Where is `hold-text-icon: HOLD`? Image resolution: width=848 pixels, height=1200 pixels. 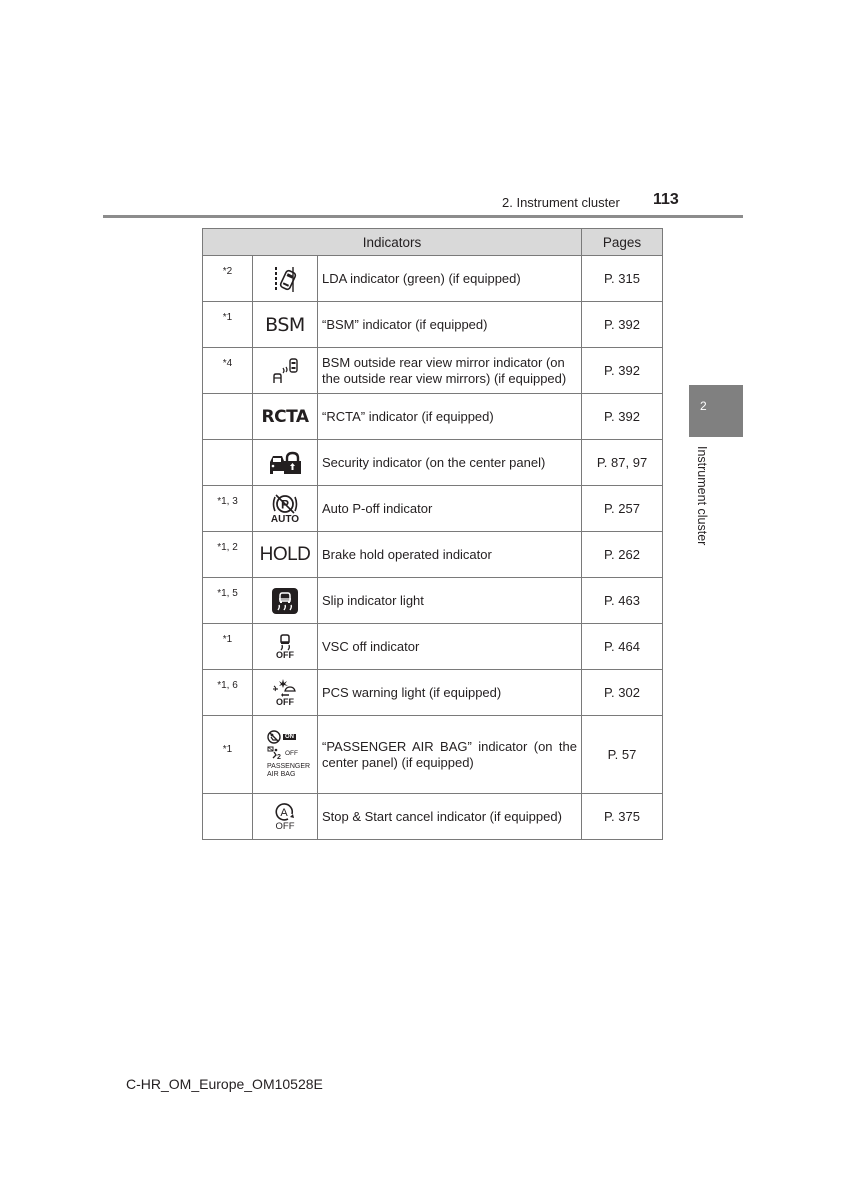
hold-text-icon: HOLD is located at coordinates (285, 554).